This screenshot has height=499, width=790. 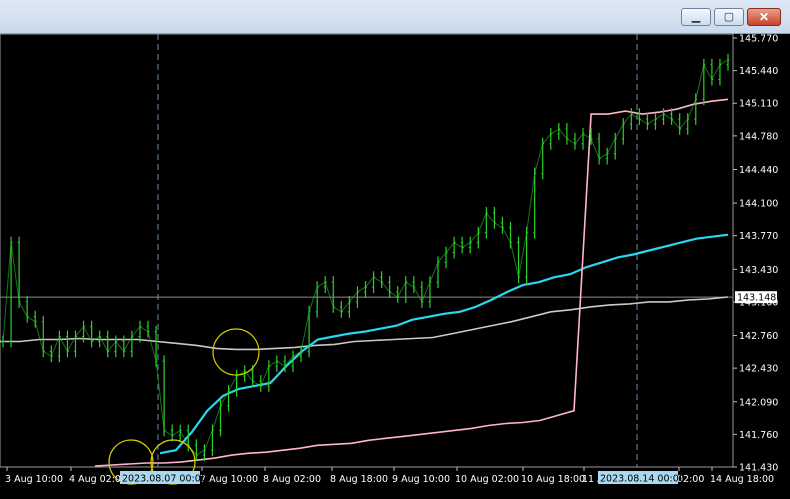 I want to click on maximize-icon: ▢, so click(x=729, y=17).